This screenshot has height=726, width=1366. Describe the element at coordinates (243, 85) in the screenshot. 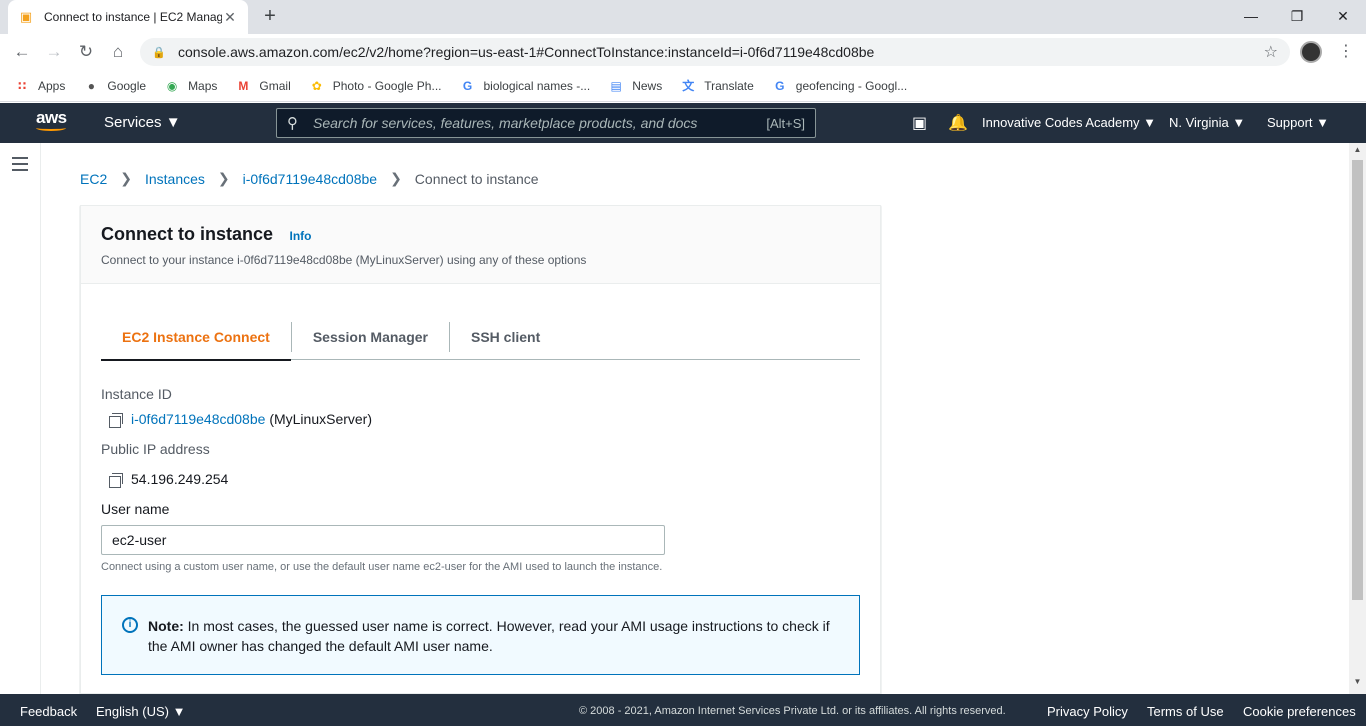

I see `gmail-icon: M` at that location.